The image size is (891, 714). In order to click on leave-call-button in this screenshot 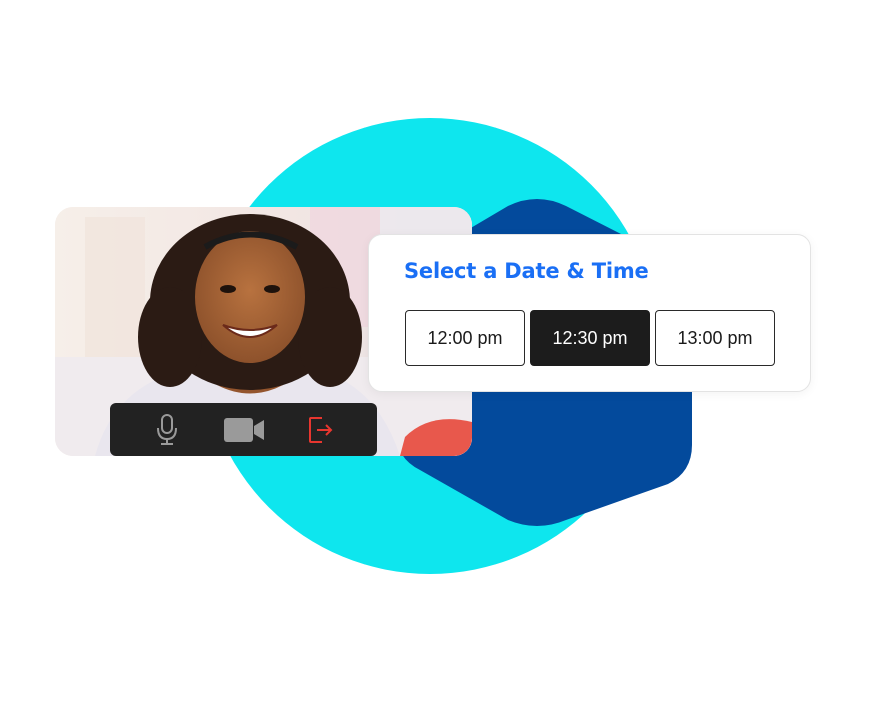, I will do `click(321, 430)`.